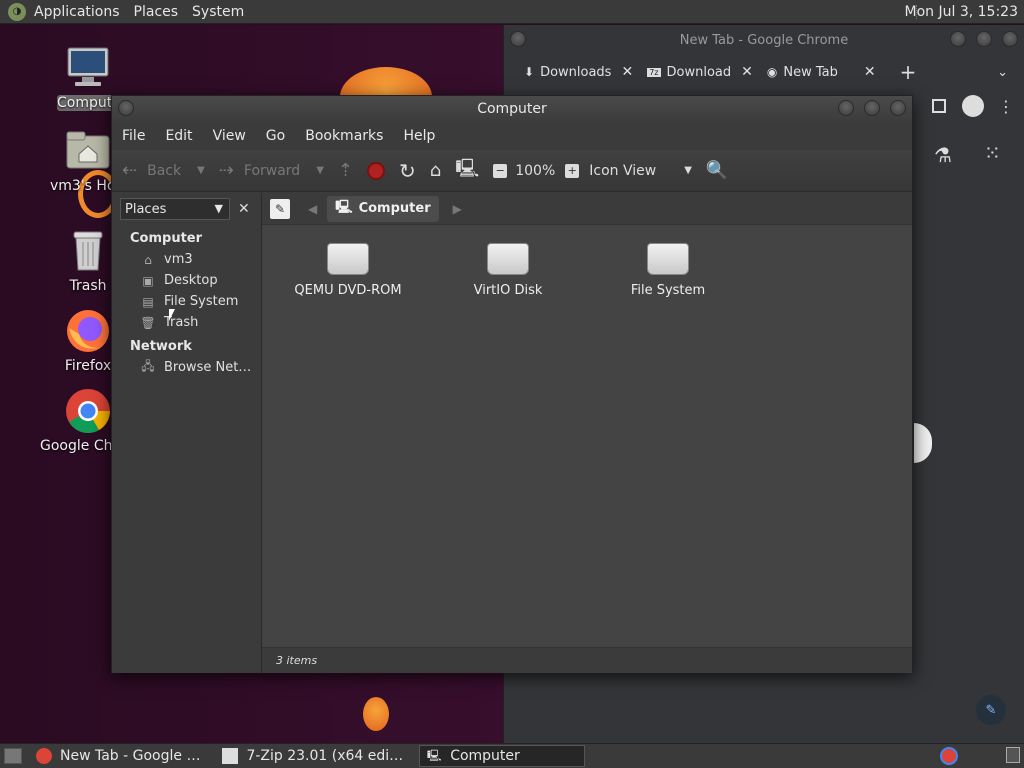 This screenshot has height=768, width=1024. I want to click on tab-new-tab: ◉ New Tab ✕, so click(821, 72).